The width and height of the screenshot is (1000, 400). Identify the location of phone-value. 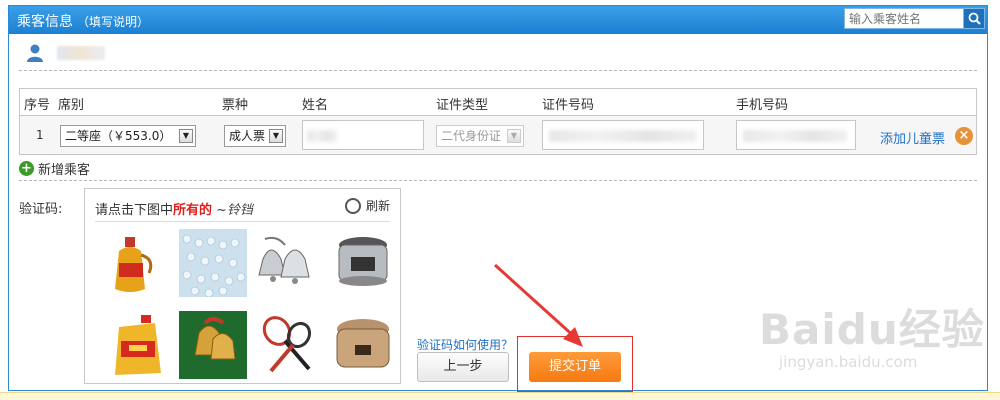
(795, 136).